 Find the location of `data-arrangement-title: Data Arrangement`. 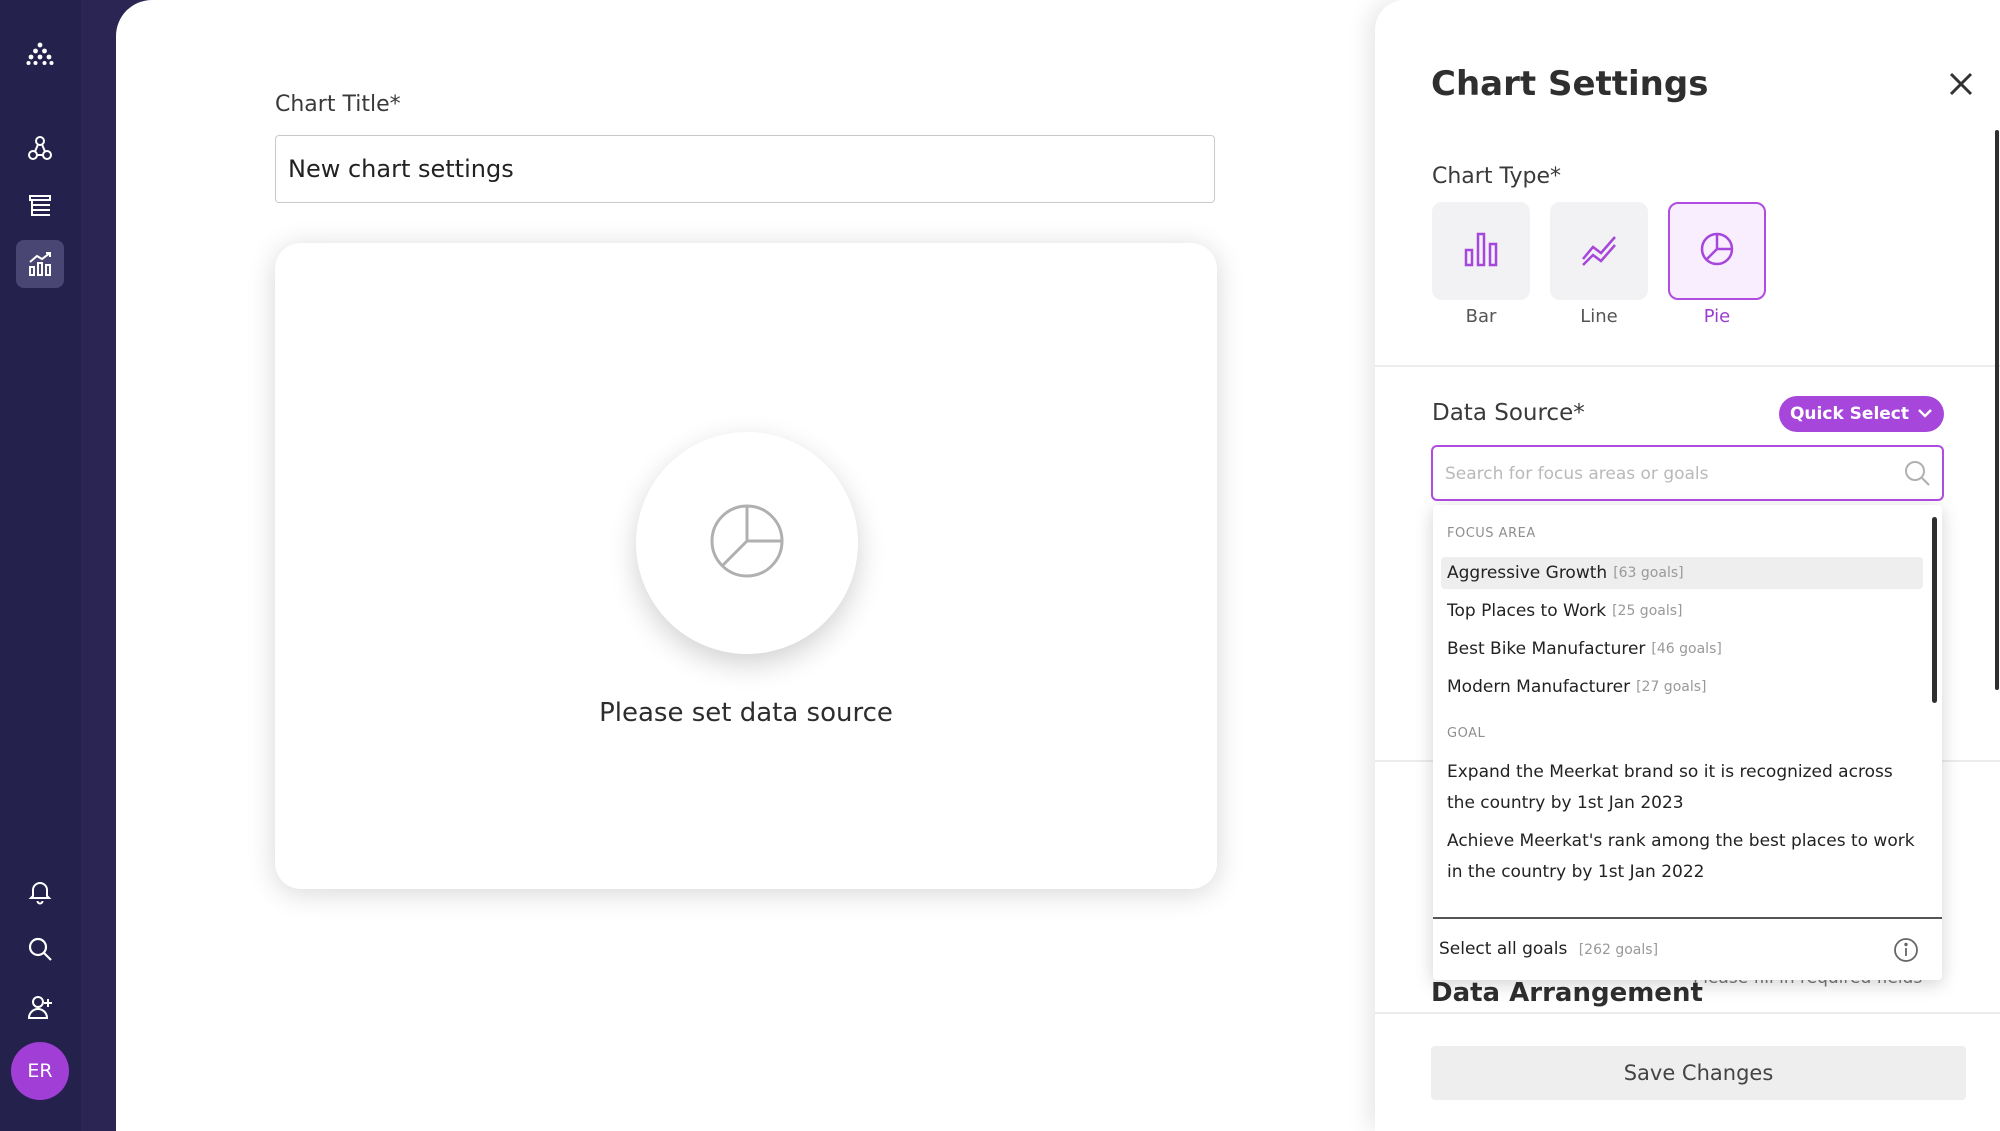

data-arrangement-title: Data Arrangement is located at coordinates (1567, 993).